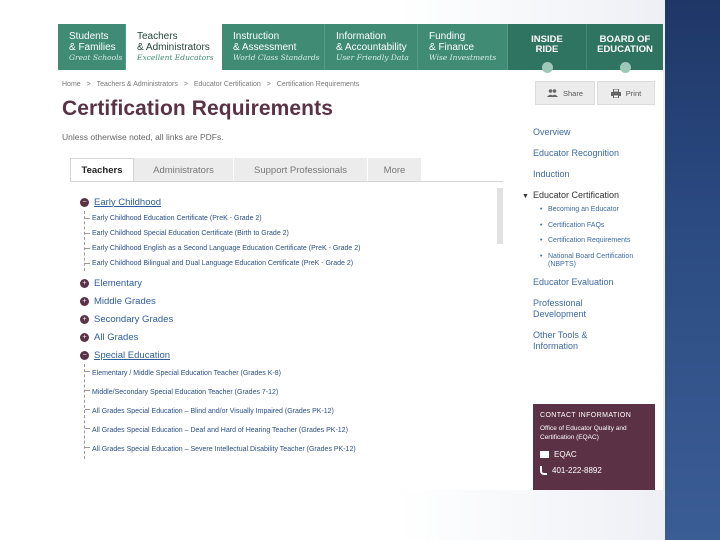  I want to click on nav-label: EDUCATION, so click(625, 49).